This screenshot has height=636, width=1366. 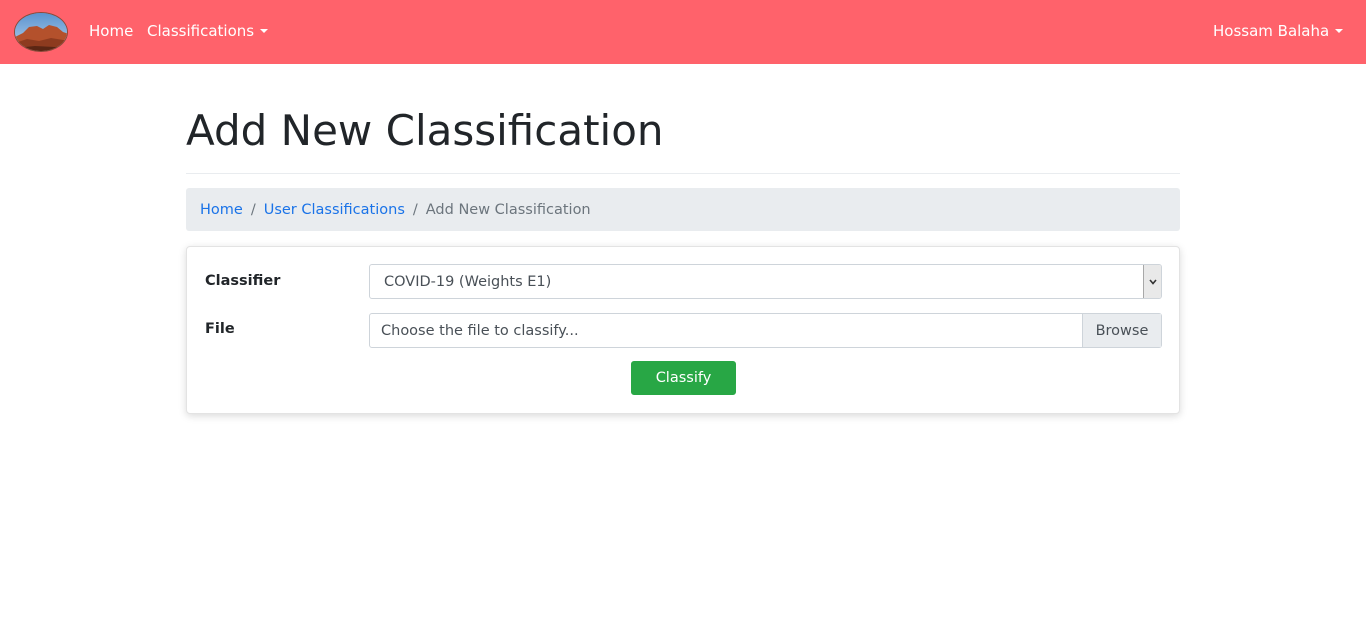 I want to click on brand-logo, so click(x=41, y=32).